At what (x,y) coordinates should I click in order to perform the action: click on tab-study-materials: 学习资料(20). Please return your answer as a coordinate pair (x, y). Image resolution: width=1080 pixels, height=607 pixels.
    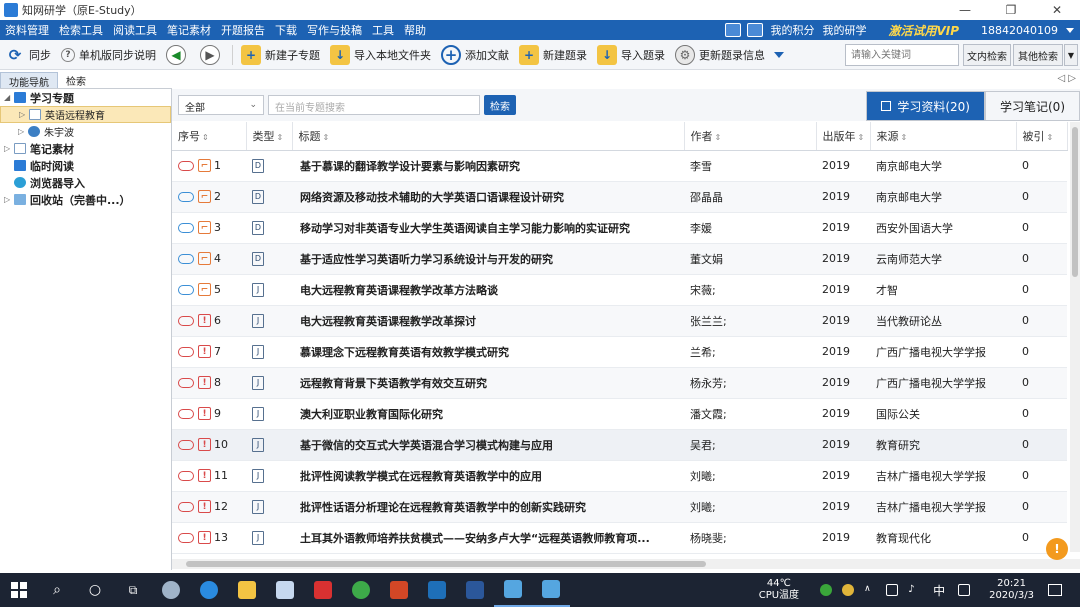
    Looking at the image, I should click on (925, 106).